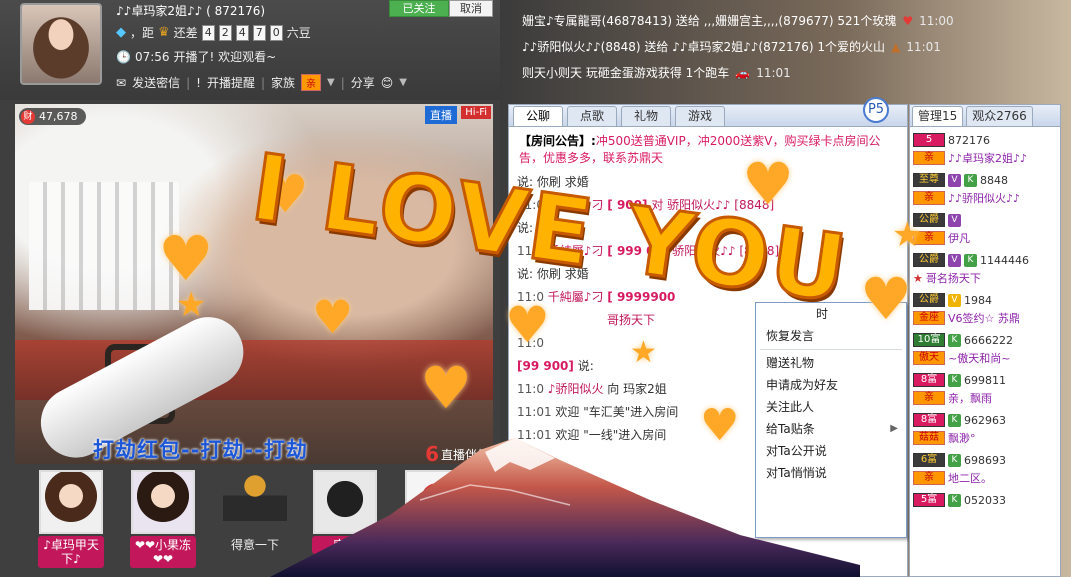 The width and height of the screenshot is (1071, 577). I want to click on tab-public-chat: 公聊, so click(538, 116).